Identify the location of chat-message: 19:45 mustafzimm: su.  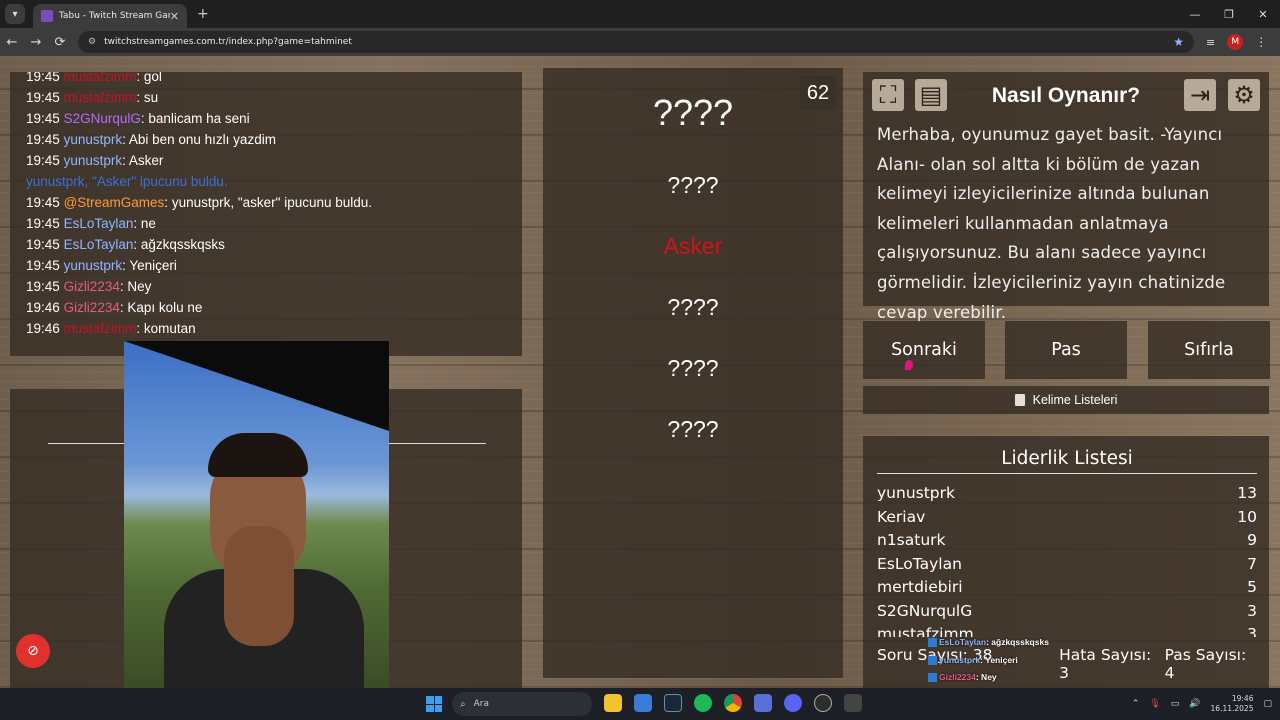
(266, 97).